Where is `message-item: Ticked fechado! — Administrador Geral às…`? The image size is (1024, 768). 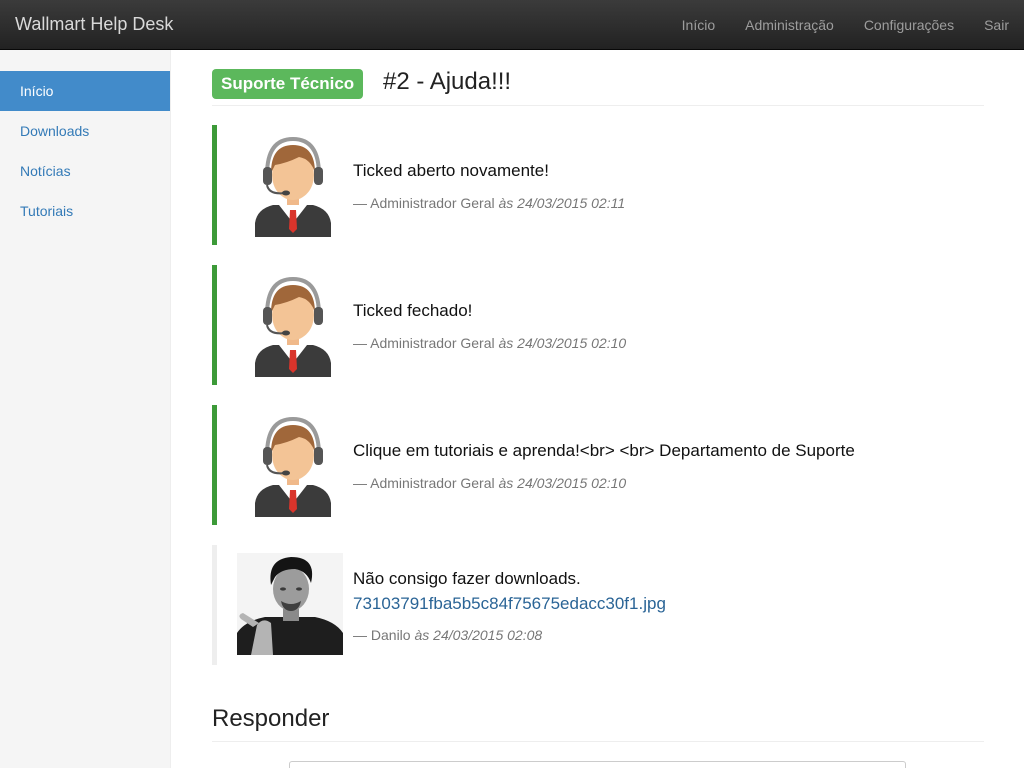
message-item: Ticked fechado! — Administrador Geral às… is located at coordinates (598, 325).